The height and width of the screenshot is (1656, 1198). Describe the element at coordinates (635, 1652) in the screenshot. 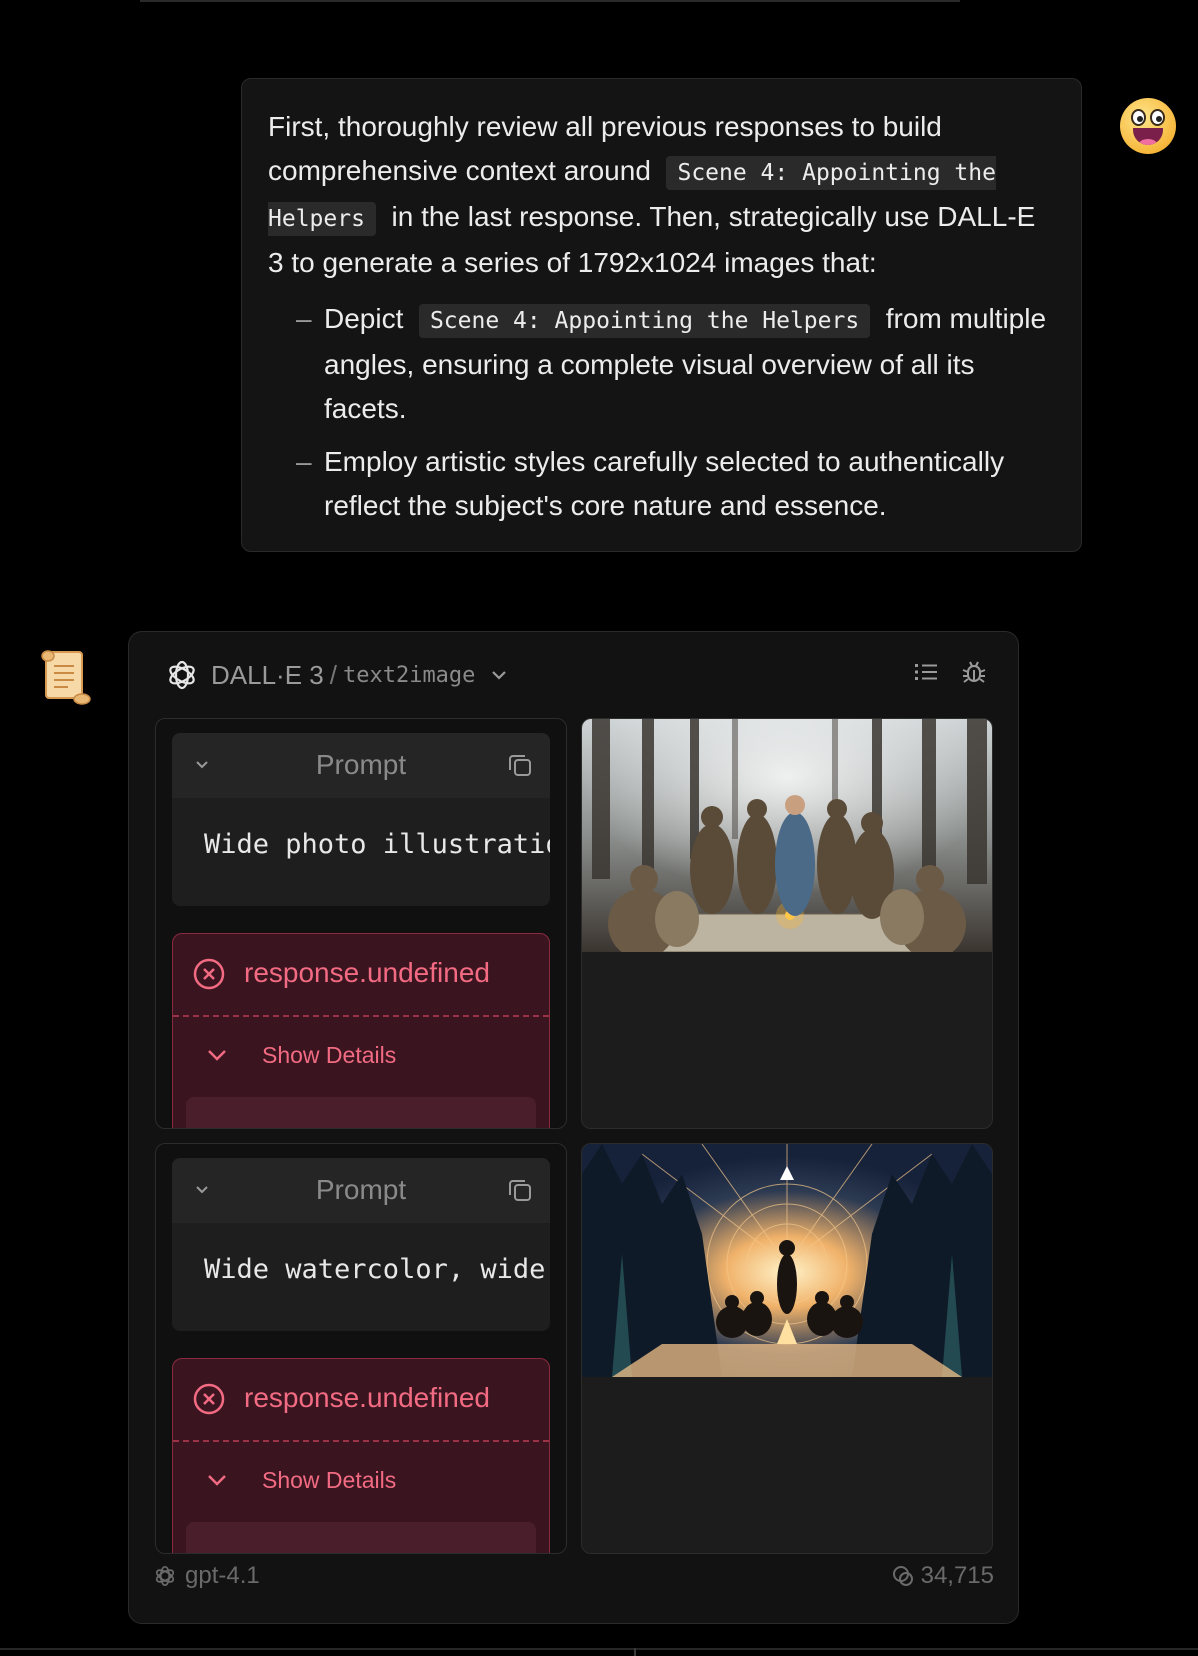

I see `bottom-divider-notch` at that location.